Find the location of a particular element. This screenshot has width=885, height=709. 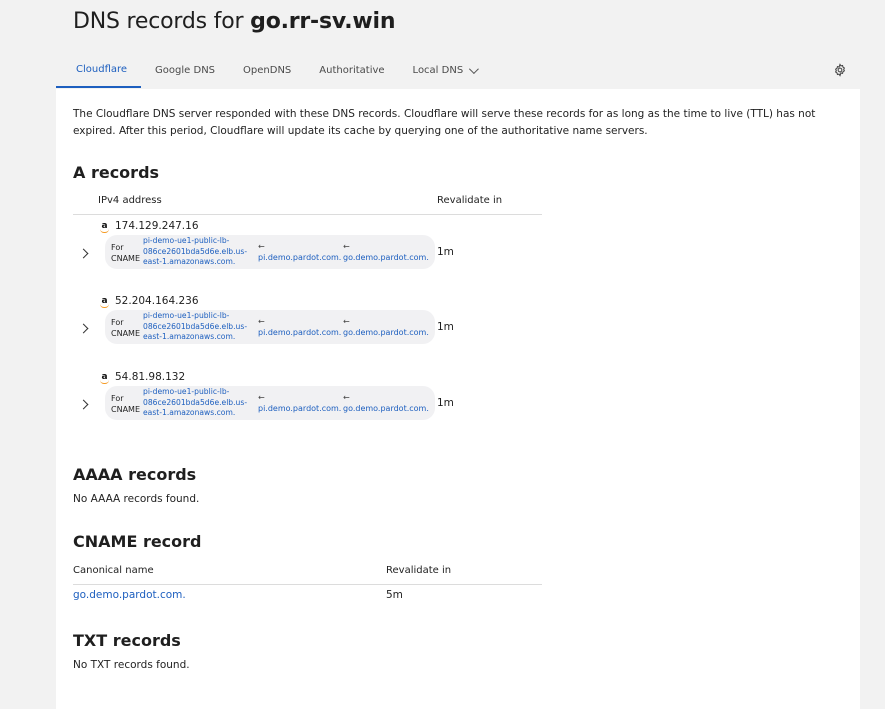

a-records-heading: A records is located at coordinates (116, 172).